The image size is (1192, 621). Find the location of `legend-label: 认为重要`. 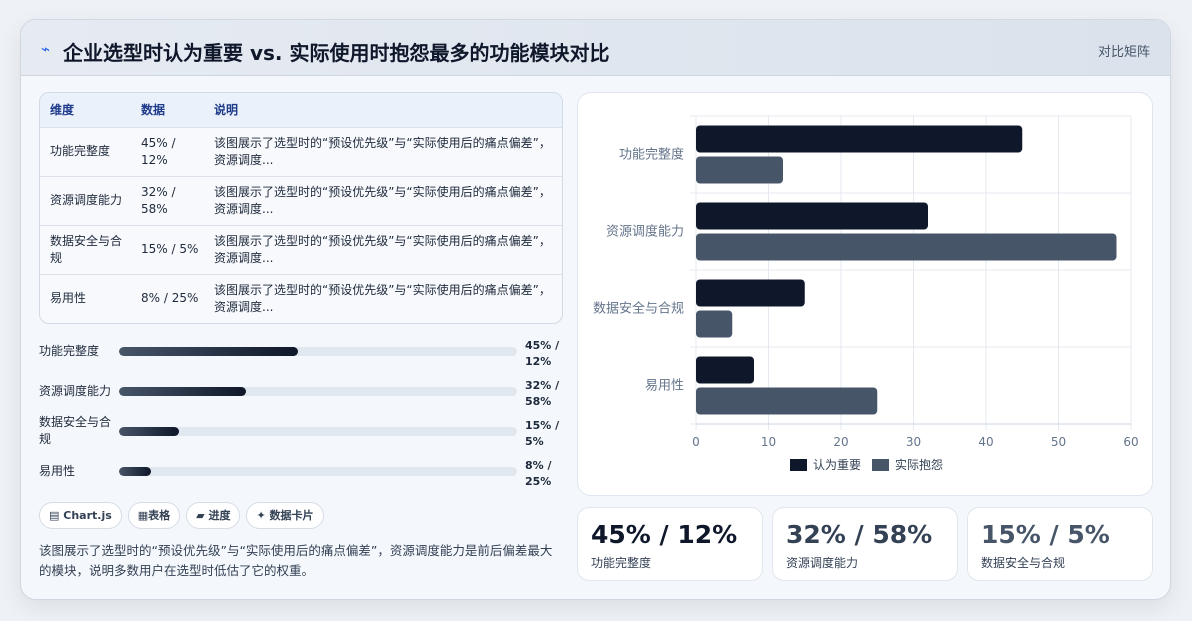

legend-label: 认为重要 is located at coordinates (837, 465).